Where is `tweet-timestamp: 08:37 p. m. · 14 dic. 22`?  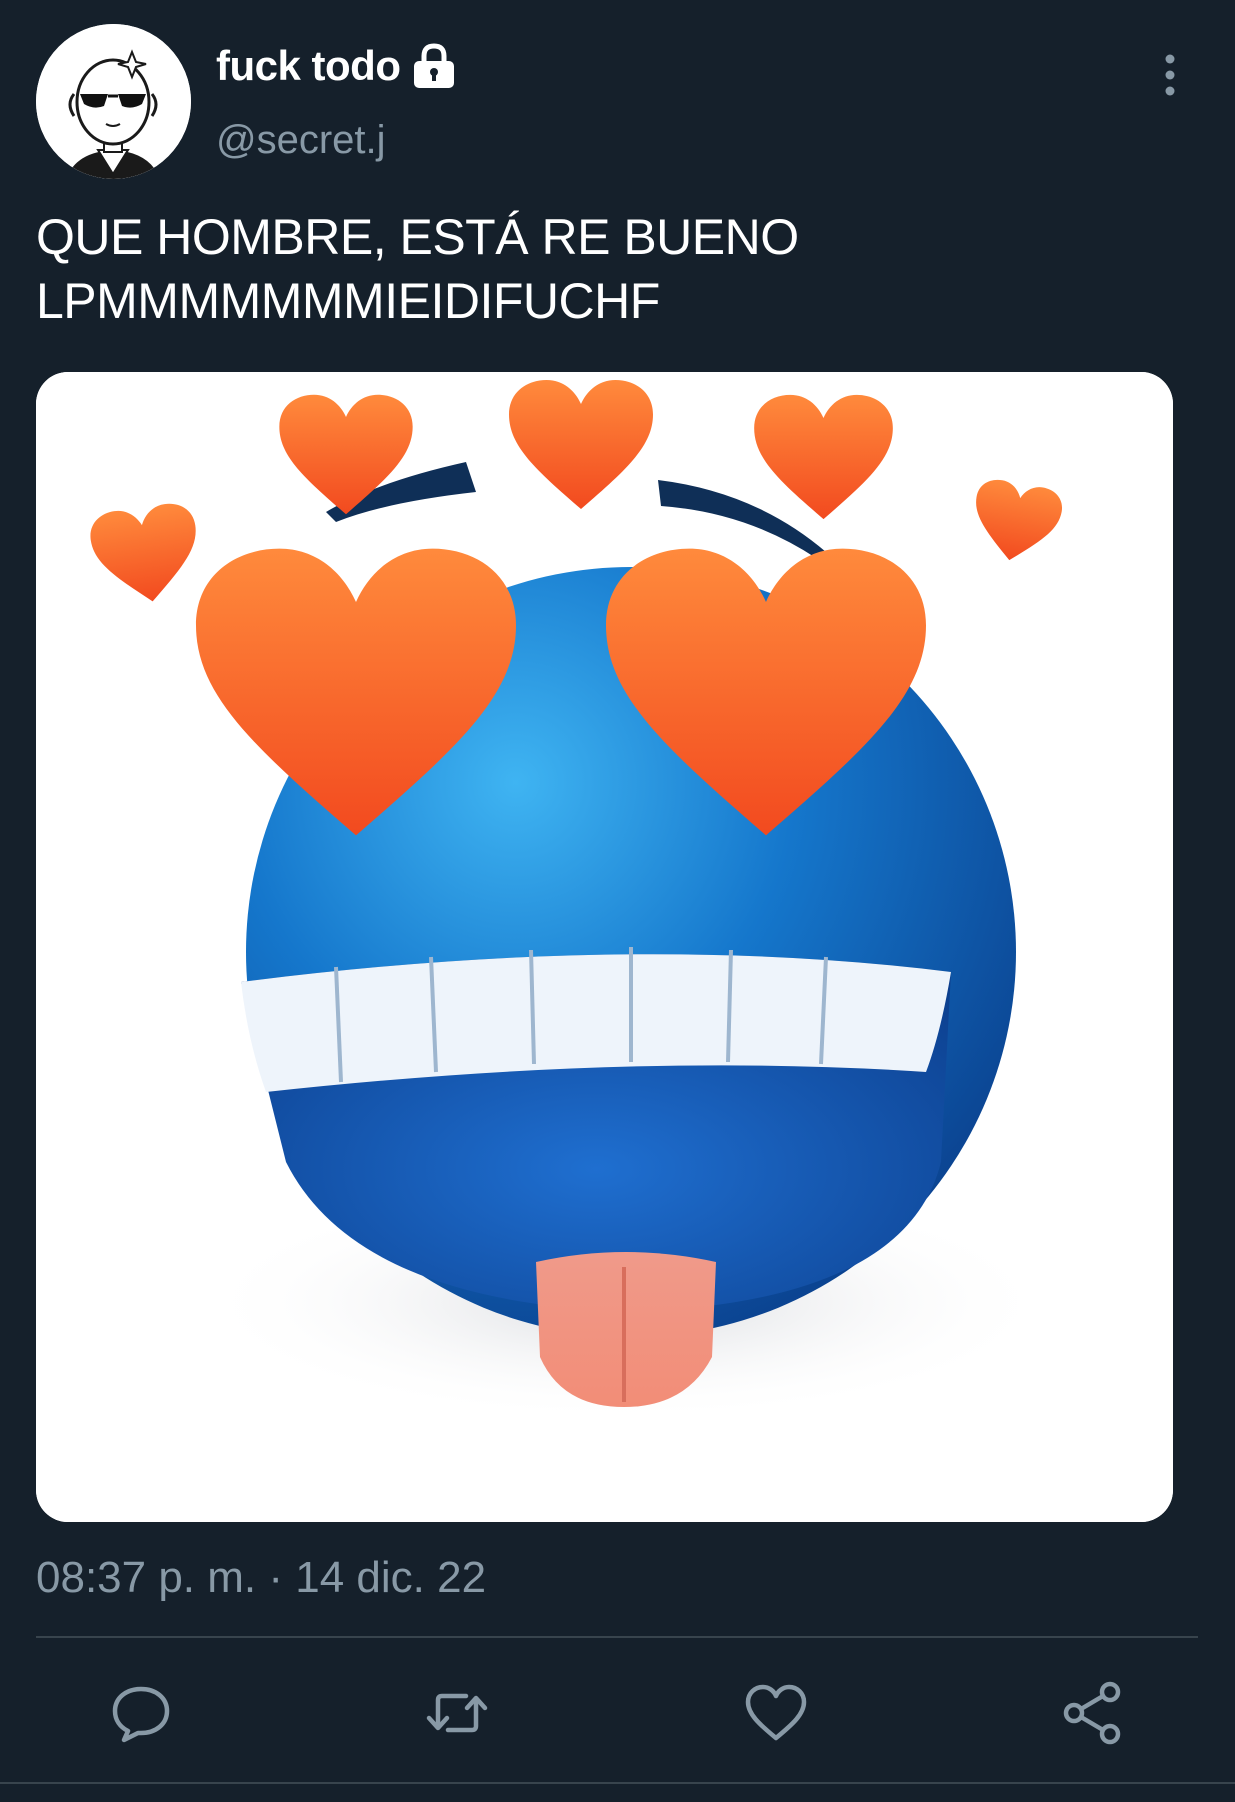 tweet-timestamp: 08:37 p. m. · 14 dic. 22 is located at coordinates (261, 1578).